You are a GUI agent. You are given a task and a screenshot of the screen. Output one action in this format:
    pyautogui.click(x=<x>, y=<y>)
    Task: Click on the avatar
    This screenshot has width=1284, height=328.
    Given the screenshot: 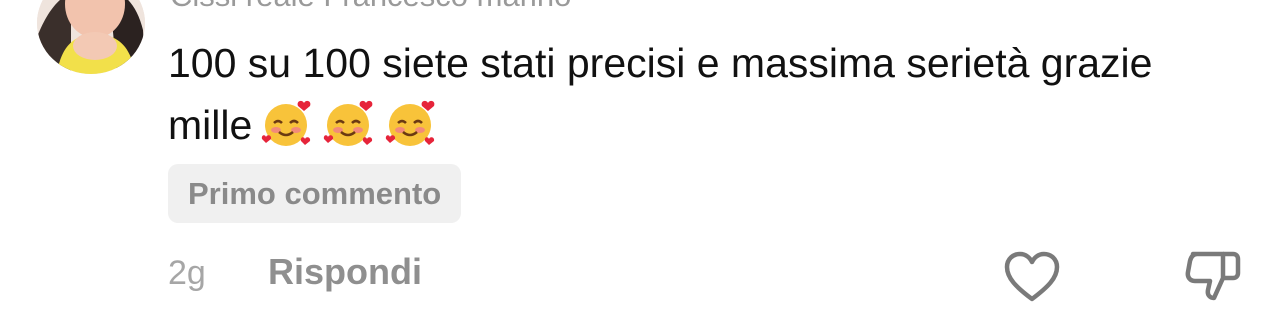 What is the action you would take?
    pyautogui.click(x=91, y=37)
    